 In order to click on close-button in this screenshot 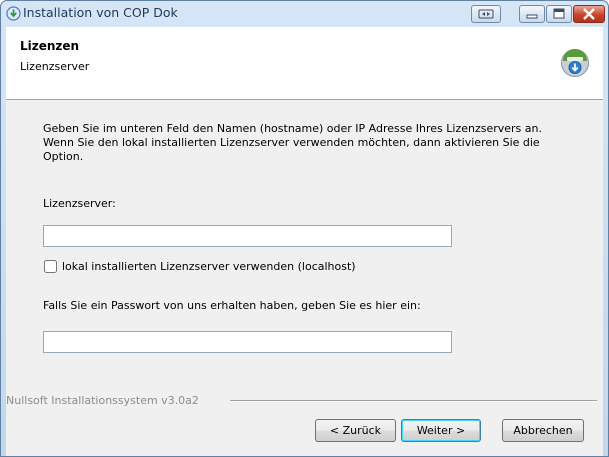, I will do `click(589, 14)`.